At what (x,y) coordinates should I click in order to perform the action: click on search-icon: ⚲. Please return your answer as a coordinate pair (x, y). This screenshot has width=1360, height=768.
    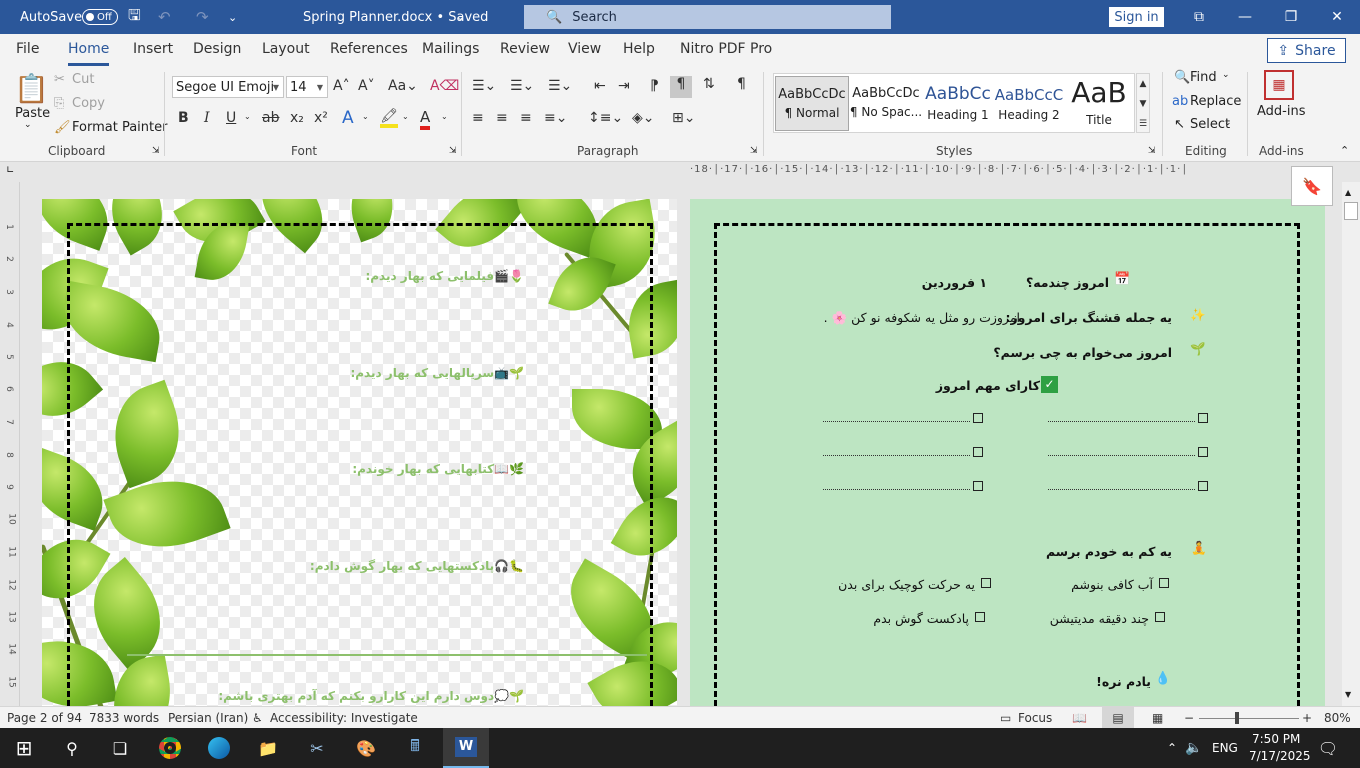
    Looking at the image, I should click on (72, 748).